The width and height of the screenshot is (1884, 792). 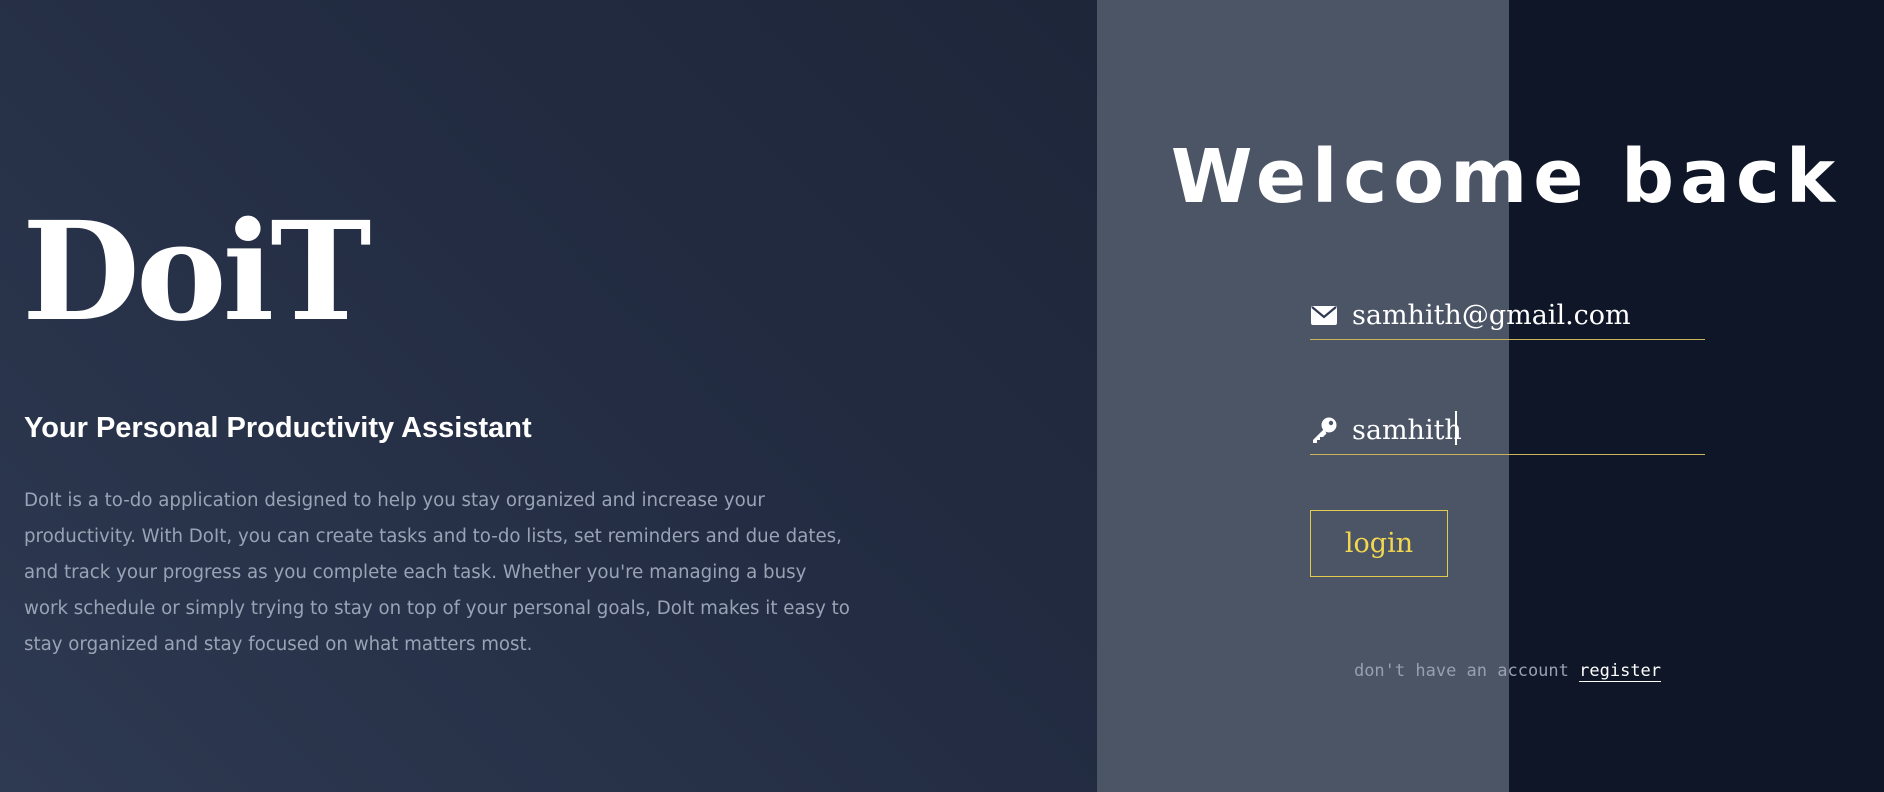 What do you see at coordinates (1456, 428) in the screenshot?
I see `text-cursor` at bounding box center [1456, 428].